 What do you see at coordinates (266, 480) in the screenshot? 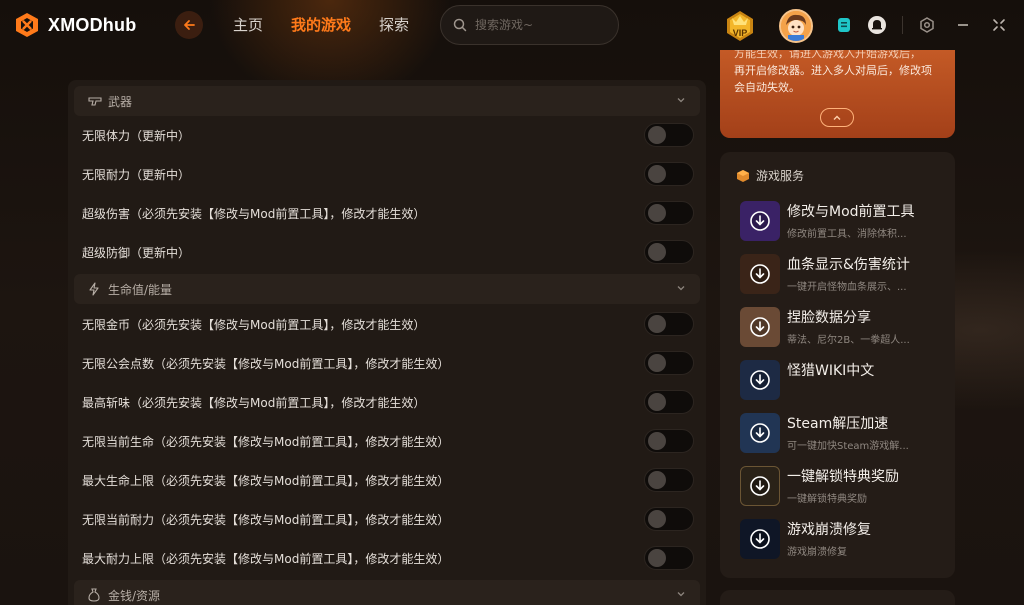
I see `cheat-label: 最大生命上限（必须先安装【修改与Mod前置工具】，修改才能生效）` at bounding box center [266, 480].